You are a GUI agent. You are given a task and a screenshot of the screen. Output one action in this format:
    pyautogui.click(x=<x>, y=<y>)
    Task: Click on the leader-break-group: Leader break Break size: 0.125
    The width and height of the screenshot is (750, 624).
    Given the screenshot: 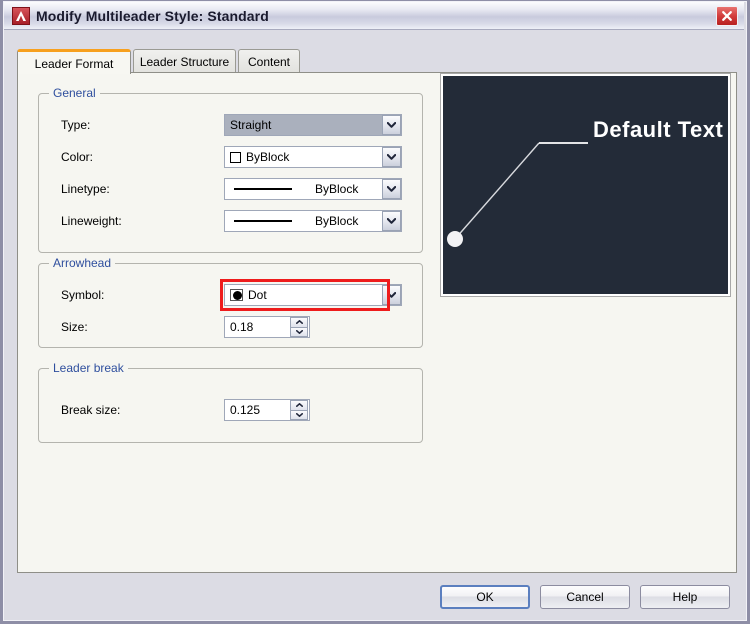 What is the action you would take?
    pyautogui.click(x=230, y=402)
    